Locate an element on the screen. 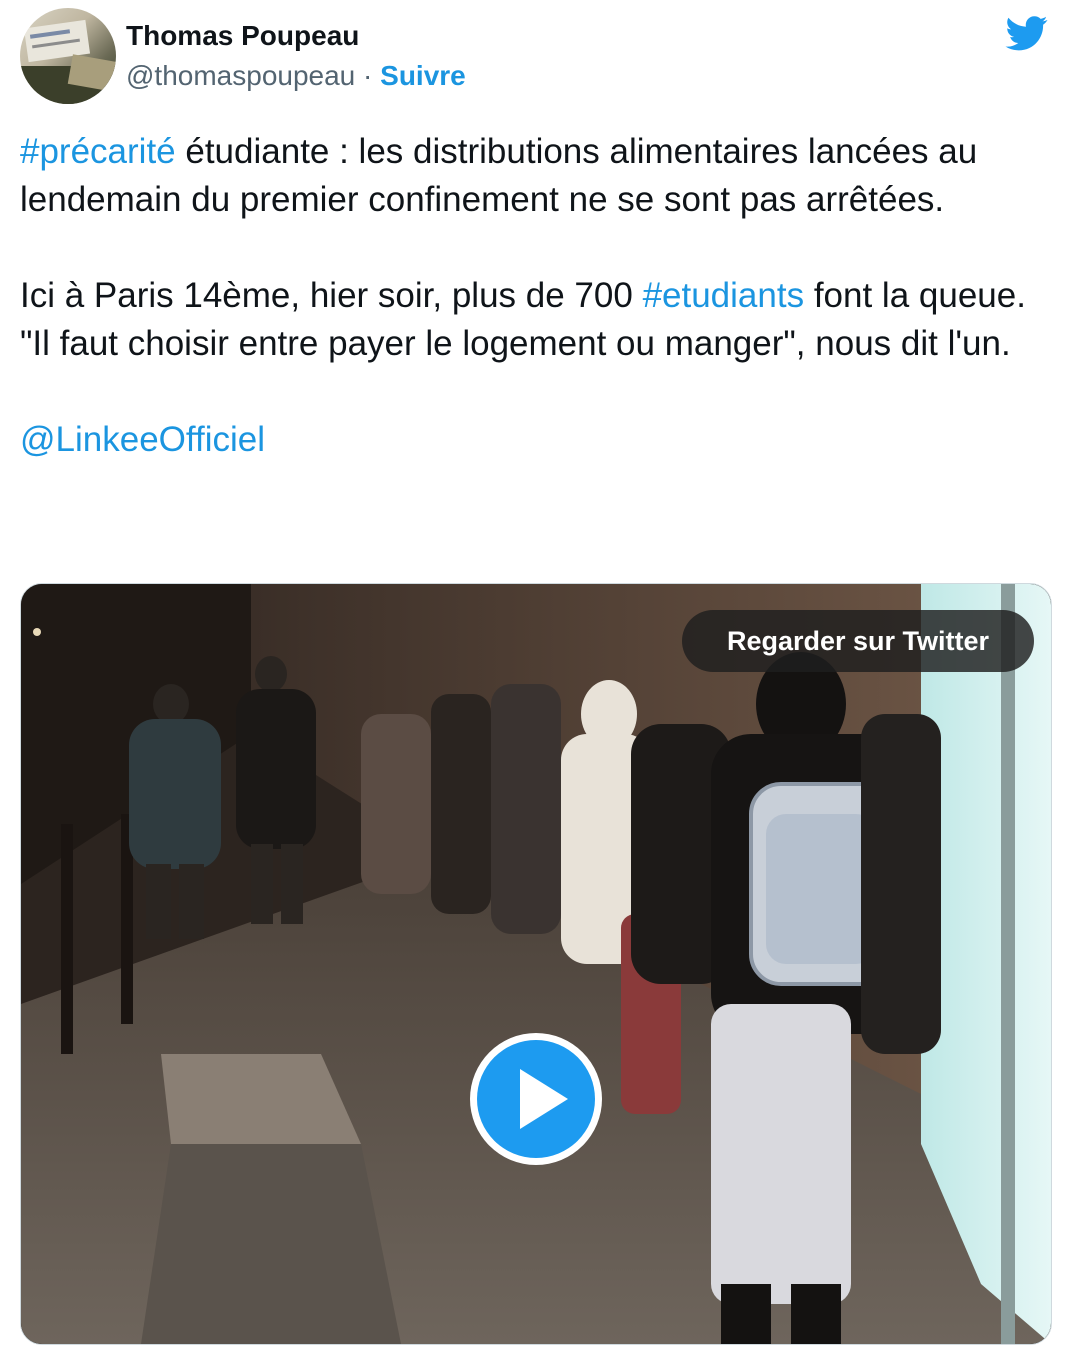  hashtag-precarite: #précarité is located at coordinates (98, 151).